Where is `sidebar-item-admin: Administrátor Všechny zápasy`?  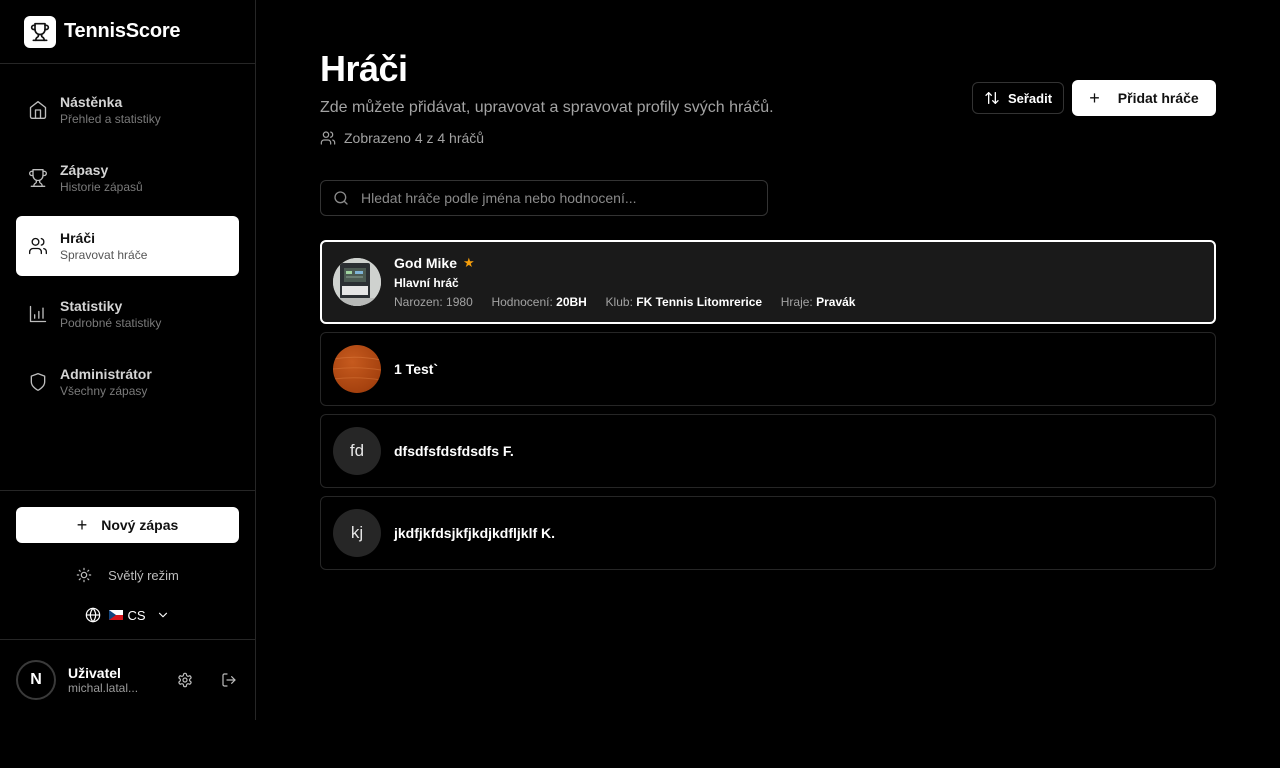 sidebar-item-admin: Administrátor Všechny zápasy is located at coordinates (127, 382).